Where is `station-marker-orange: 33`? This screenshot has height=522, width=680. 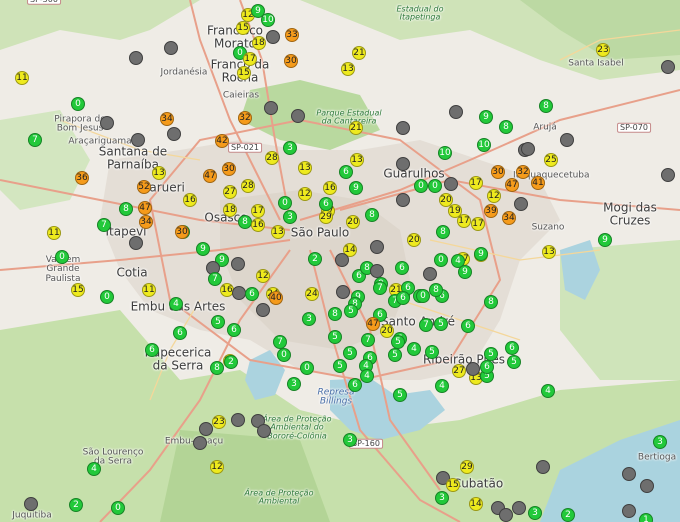
station-marker-orange: 33 is located at coordinates (292, 35).